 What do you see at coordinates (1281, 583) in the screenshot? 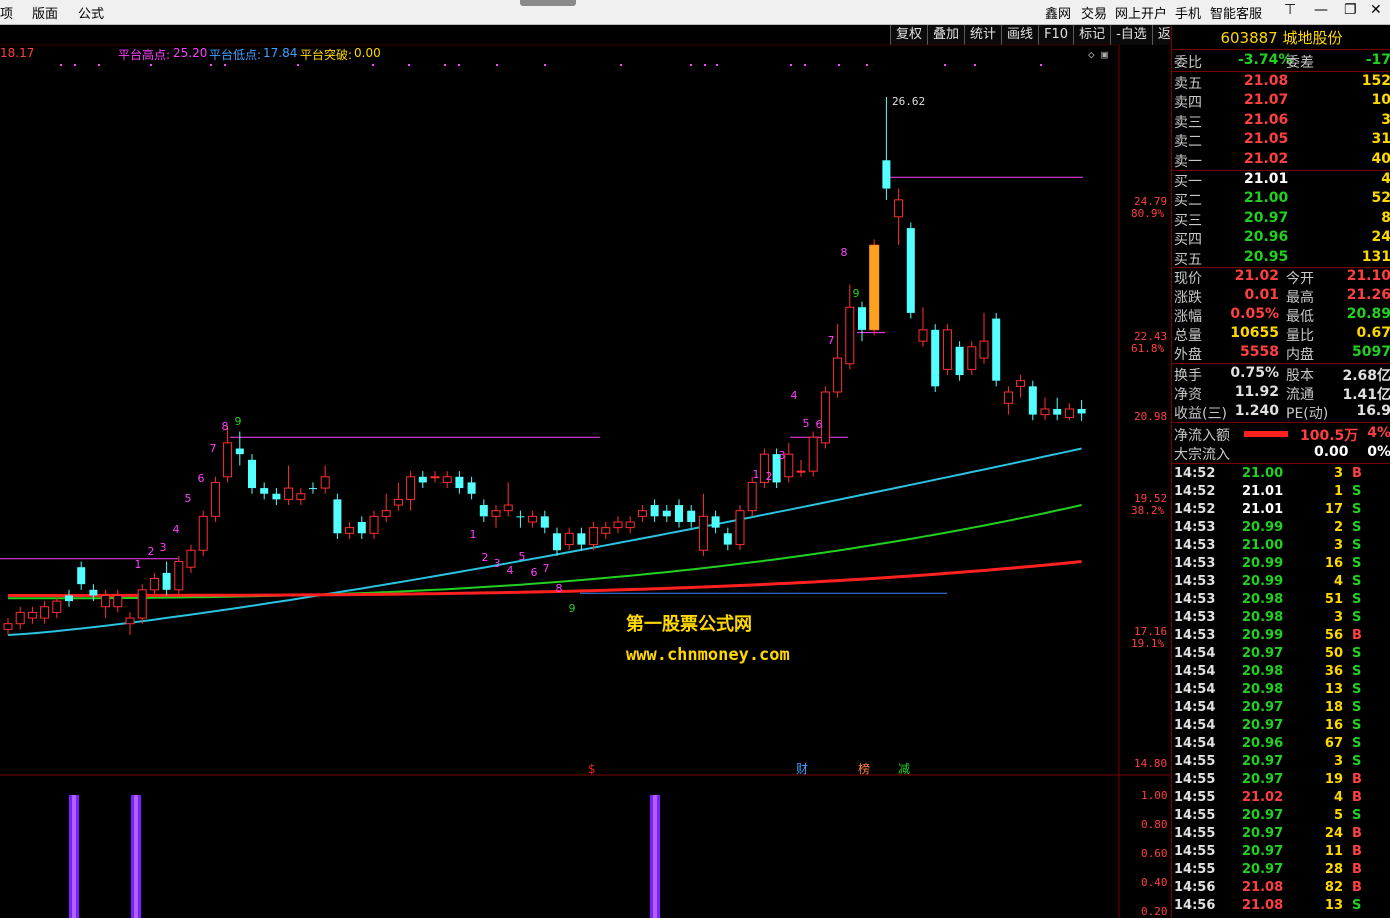
I see `tick-row: 14:53 20.99 4 S` at bounding box center [1281, 583].